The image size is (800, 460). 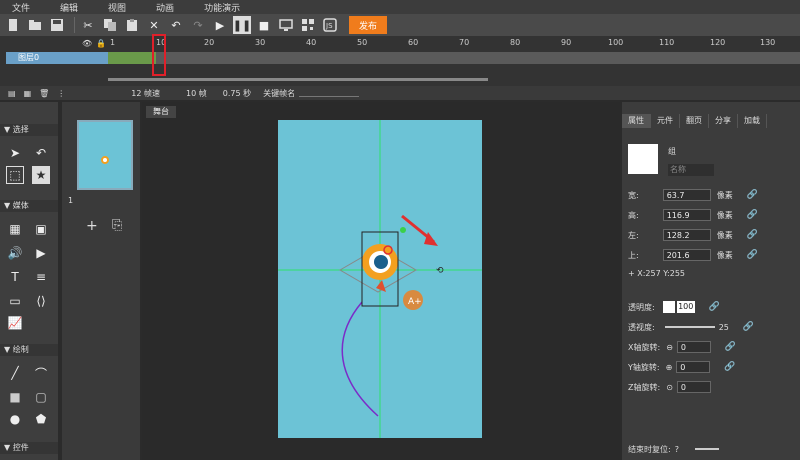 I want to click on tab-flip: 翻页, so click(x=694, y=121).